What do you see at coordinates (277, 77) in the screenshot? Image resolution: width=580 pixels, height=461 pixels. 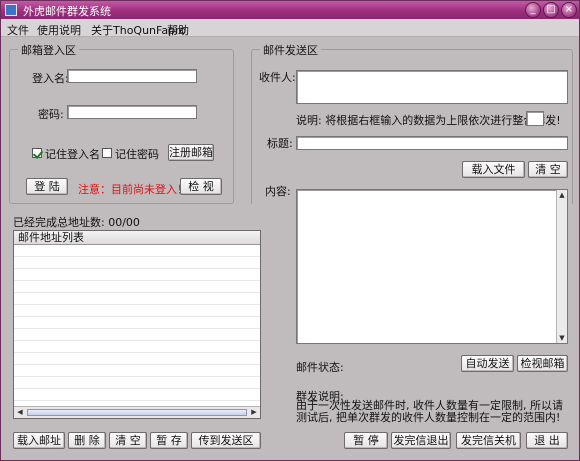 I see `recipient-label: 收件人:` at bounding box center [277, 77].